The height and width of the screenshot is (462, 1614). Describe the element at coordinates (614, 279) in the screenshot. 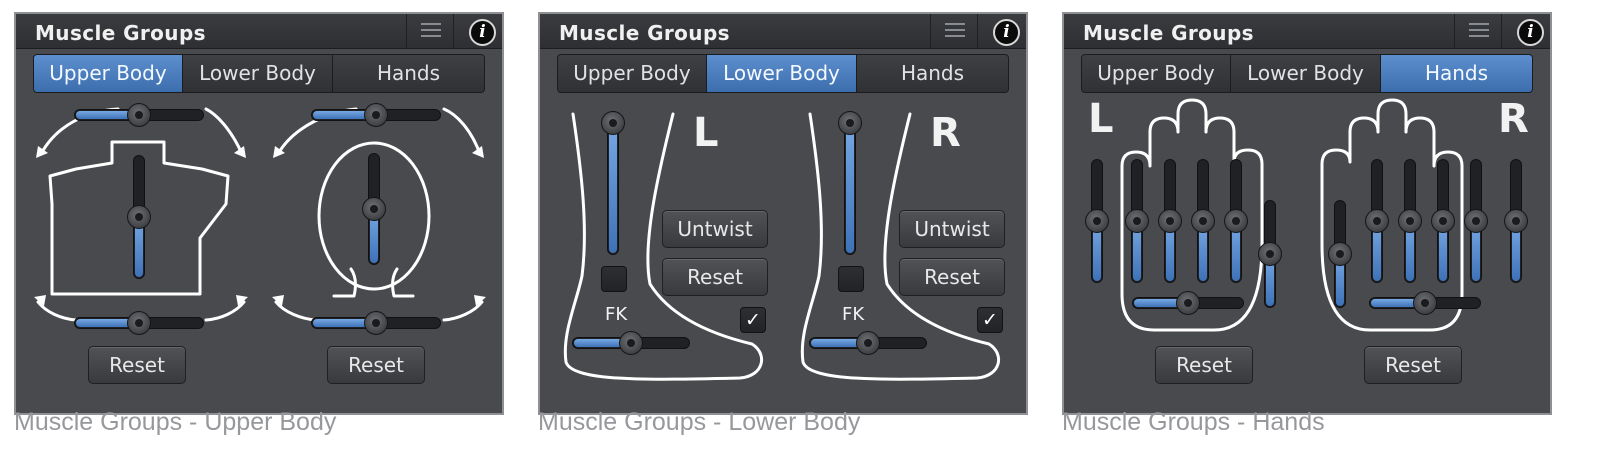

I see `left-leg-checkbox-upper` at that location.